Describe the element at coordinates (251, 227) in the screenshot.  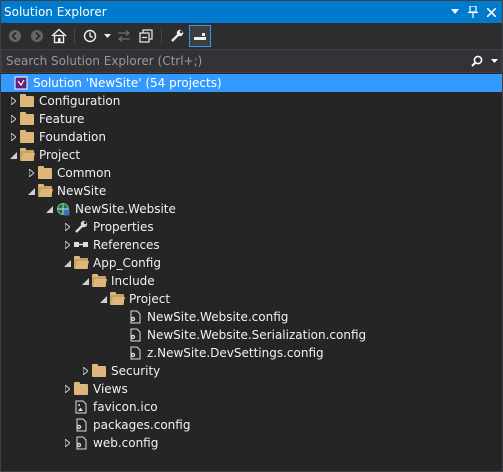
I see `tree-item-properties: Properties` at that location.